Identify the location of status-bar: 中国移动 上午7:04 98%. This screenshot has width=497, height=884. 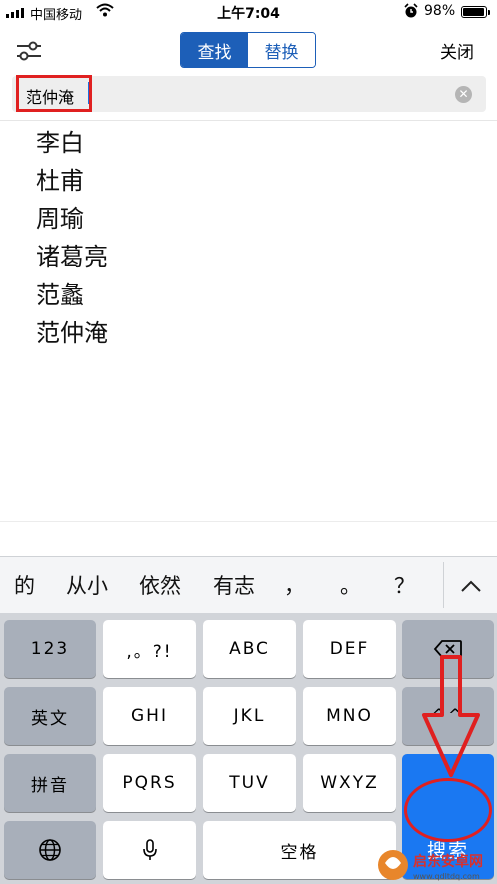
(248, 13).